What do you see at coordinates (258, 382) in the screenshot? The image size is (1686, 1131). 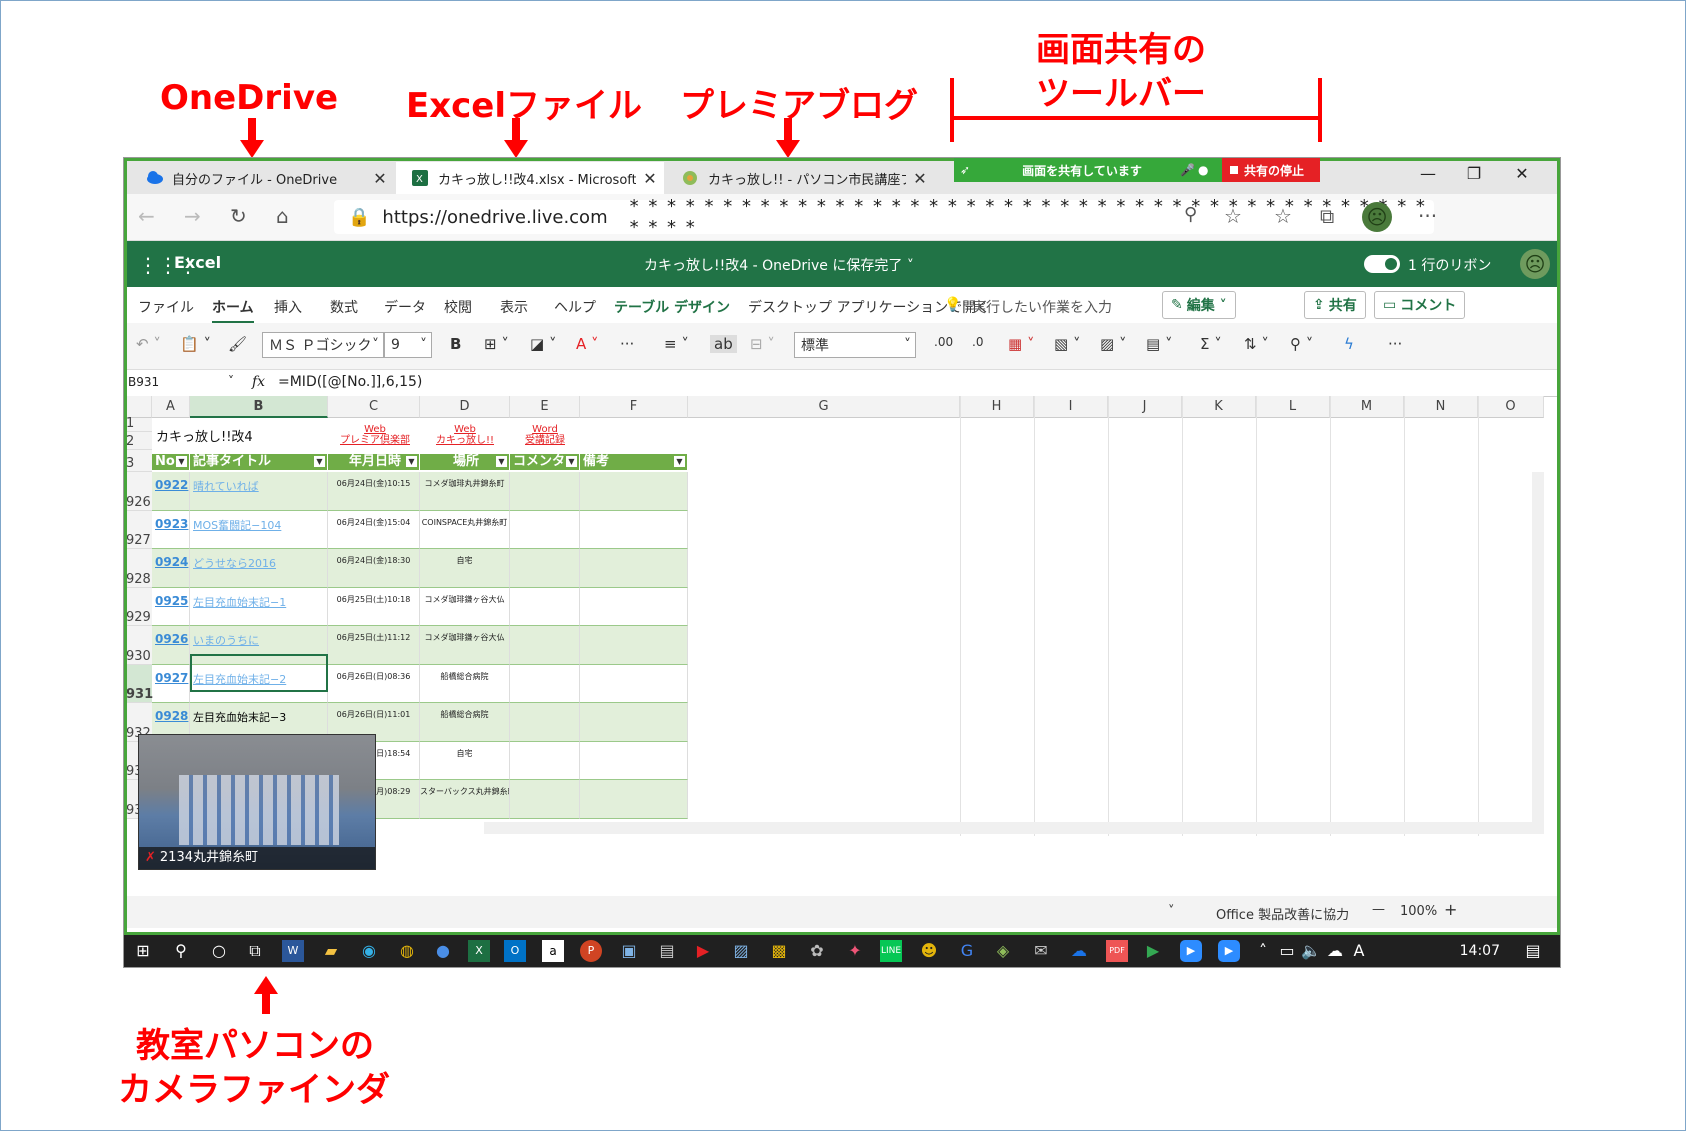 I see `fx-label: fx` at bounding box center [258, 382].